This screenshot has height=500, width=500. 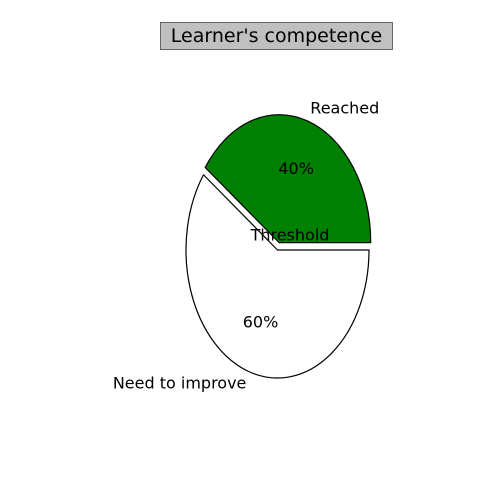 What do you see at coordinates (261, 322) in the screenshot?
I see `percent-label: 60%` at bounding box center [261, 322].